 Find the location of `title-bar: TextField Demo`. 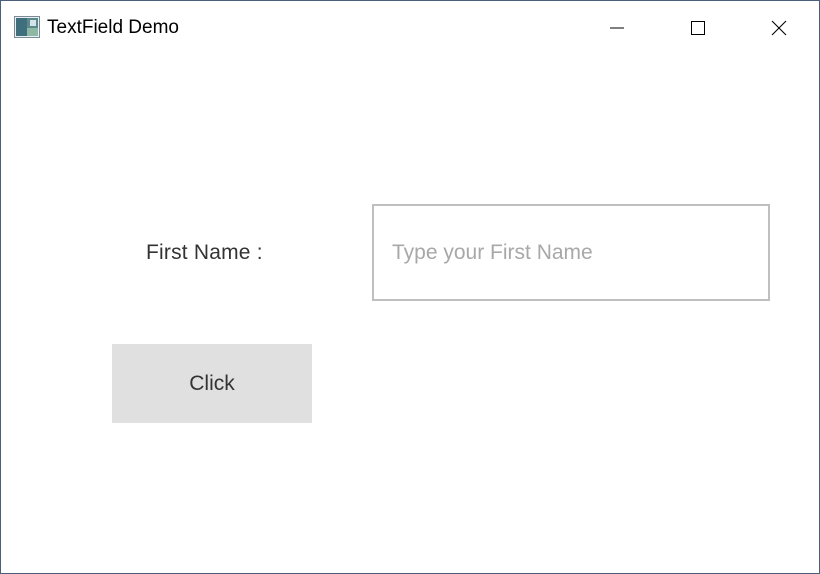

title-bar: TextField Demo is located at coordinates (410, 29).